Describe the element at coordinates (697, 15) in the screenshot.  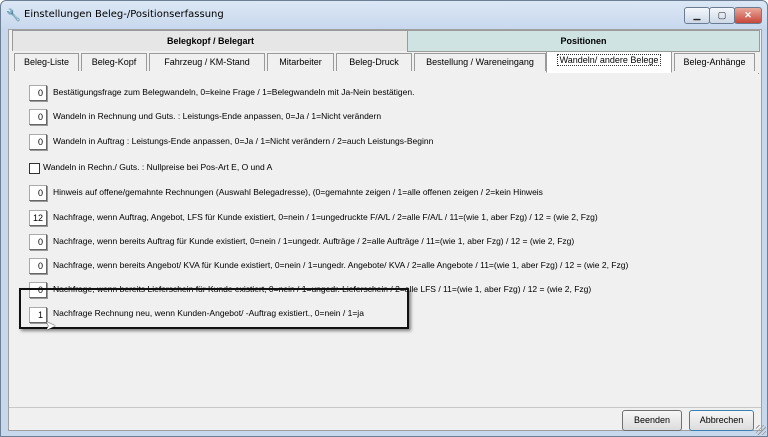
I see `minimize-button: ▁` at that location.